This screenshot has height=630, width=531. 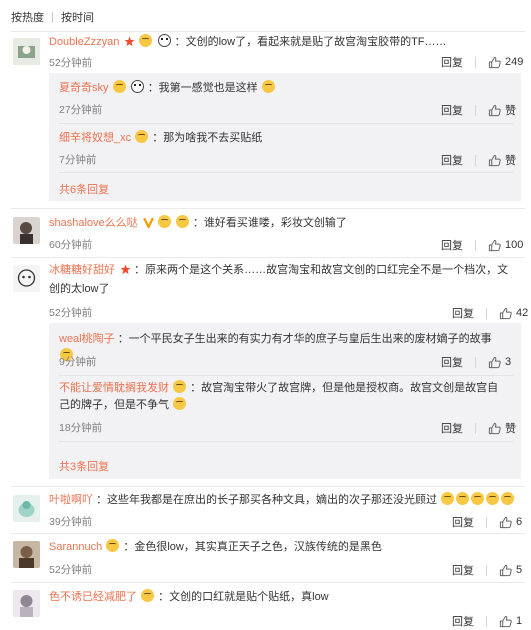 What do you see at coordinates (27, 17) in the screenshot?
I see `sort-by-hot-tab: 按热度` at bounding box center [27, 17].